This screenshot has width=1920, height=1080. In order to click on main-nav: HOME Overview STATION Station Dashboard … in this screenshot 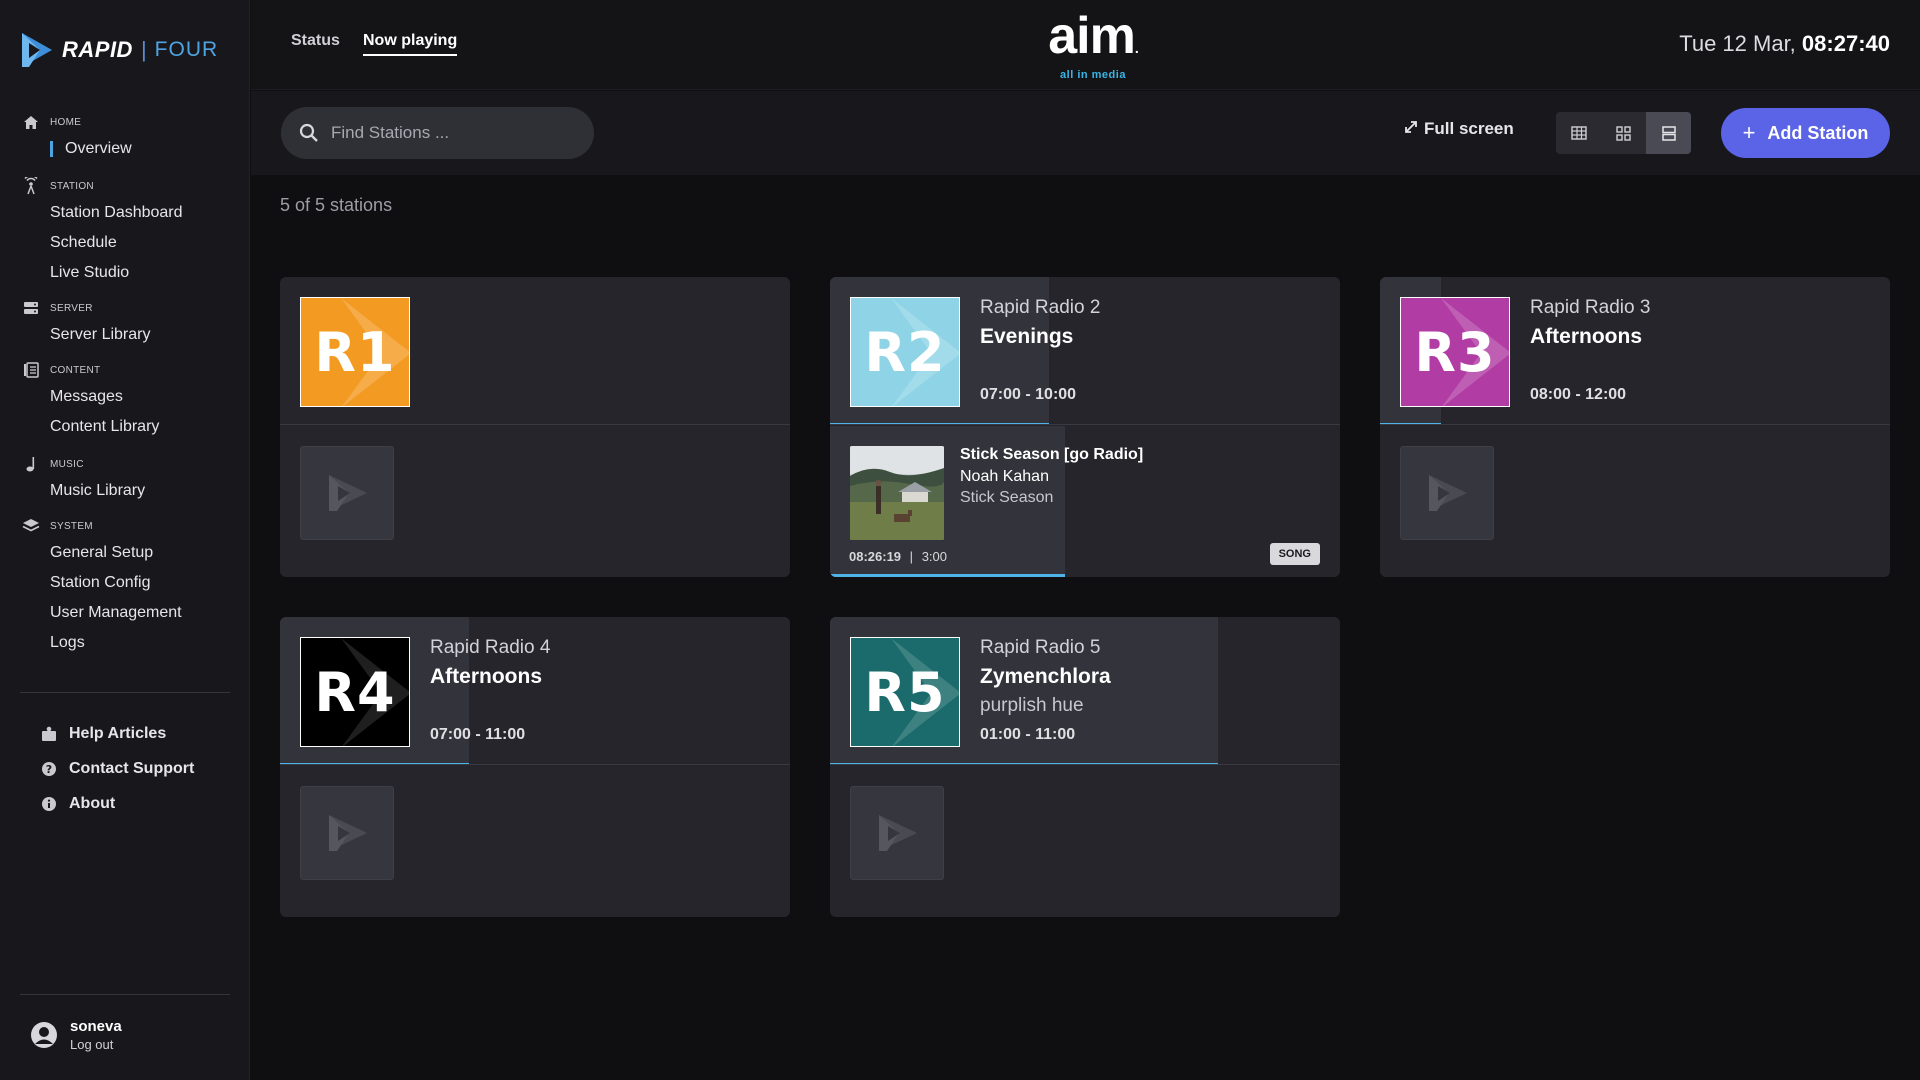, I will do `click(125, 381)`.